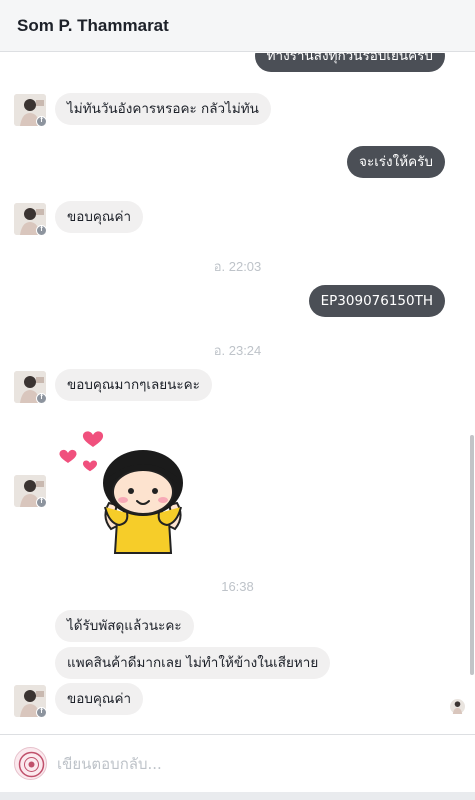 Image resolution: width=475 pixels, height=800 pixels. What do you see at coordinates (237, 26) in the screenshot?
I see `conversation-header: Som P. Thammarat` at bounding box center [237, 26].